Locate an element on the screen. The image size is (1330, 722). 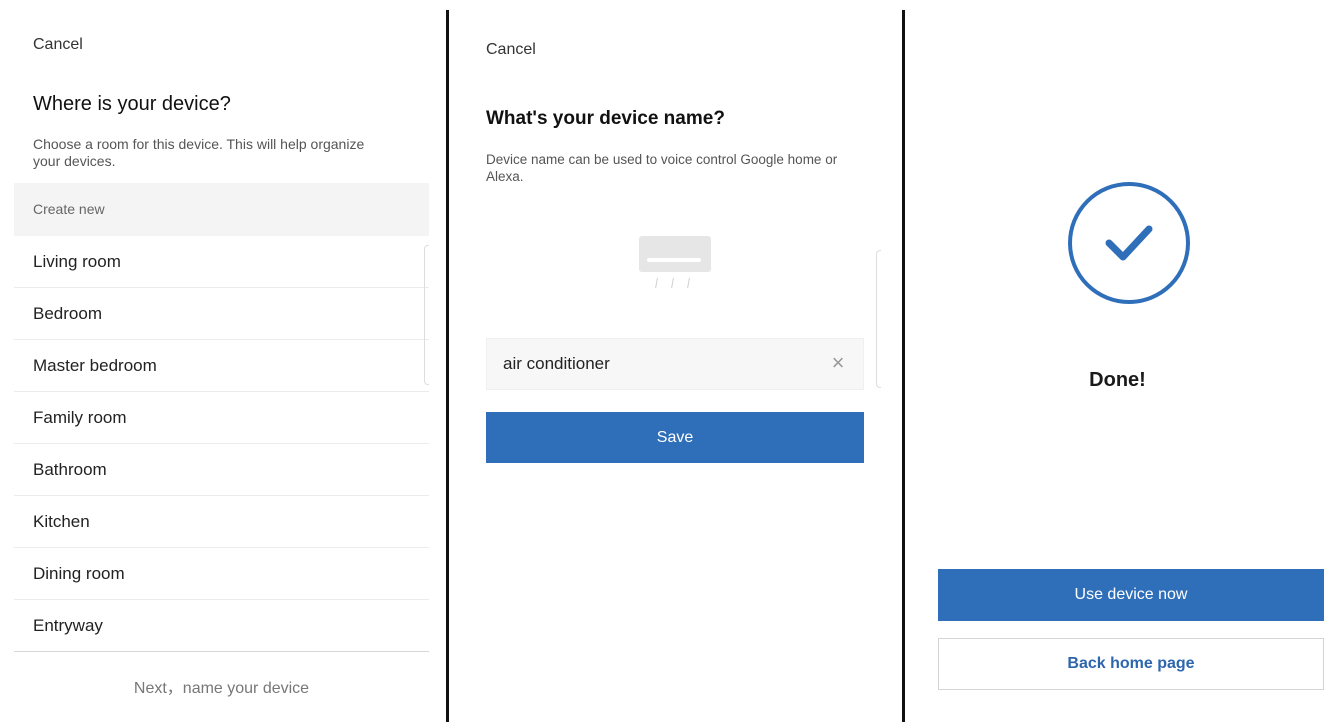
close-icon: × is located at coordinates (838, 363).